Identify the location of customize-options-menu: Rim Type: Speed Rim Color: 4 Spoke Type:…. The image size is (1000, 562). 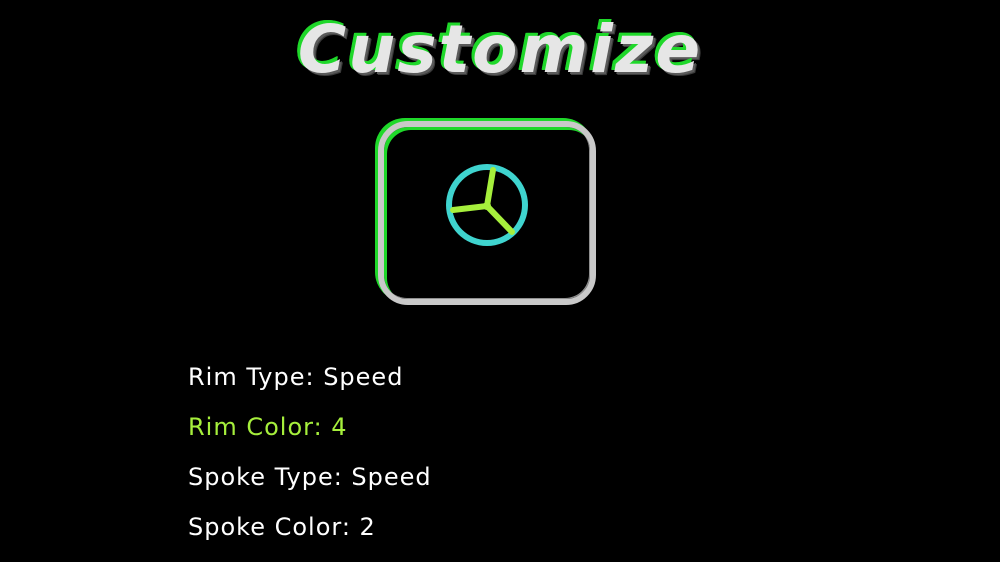
(310, 452).